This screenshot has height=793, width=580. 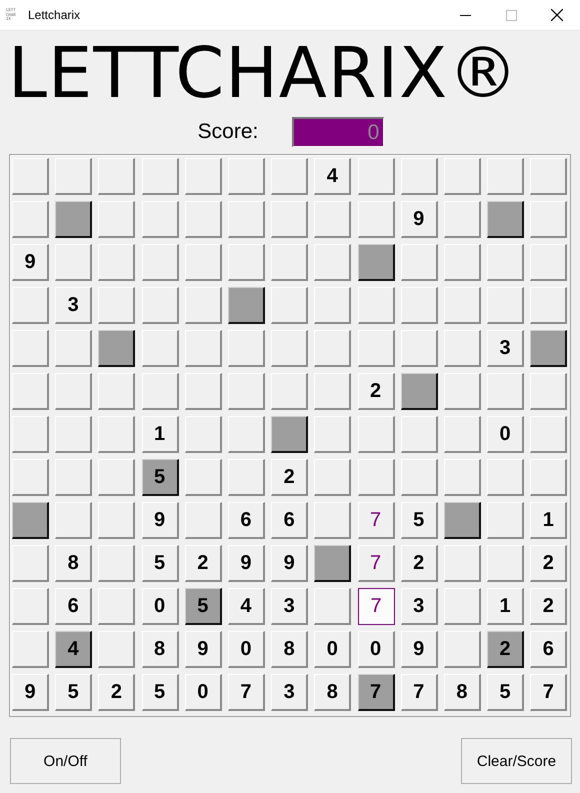 I want to click on maximize-icon, so click(x=511, y=15).